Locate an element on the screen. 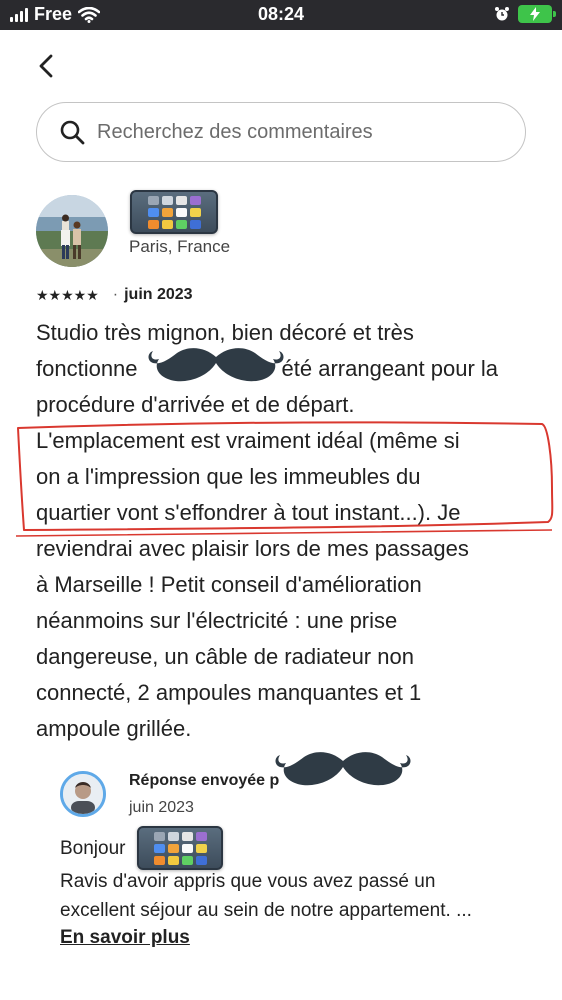 This screenshot has height=1000, width=562. review-line-part: été arrangeant pour la is located at coordinates (390, 368).